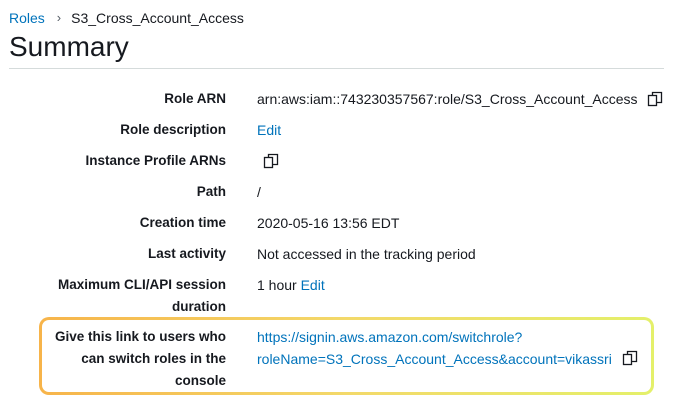 This screenshot has width=691, height=400. Describe the element at coordinates (173, 129) in the screenshot. I see `role-description-label: Role description` at that location.